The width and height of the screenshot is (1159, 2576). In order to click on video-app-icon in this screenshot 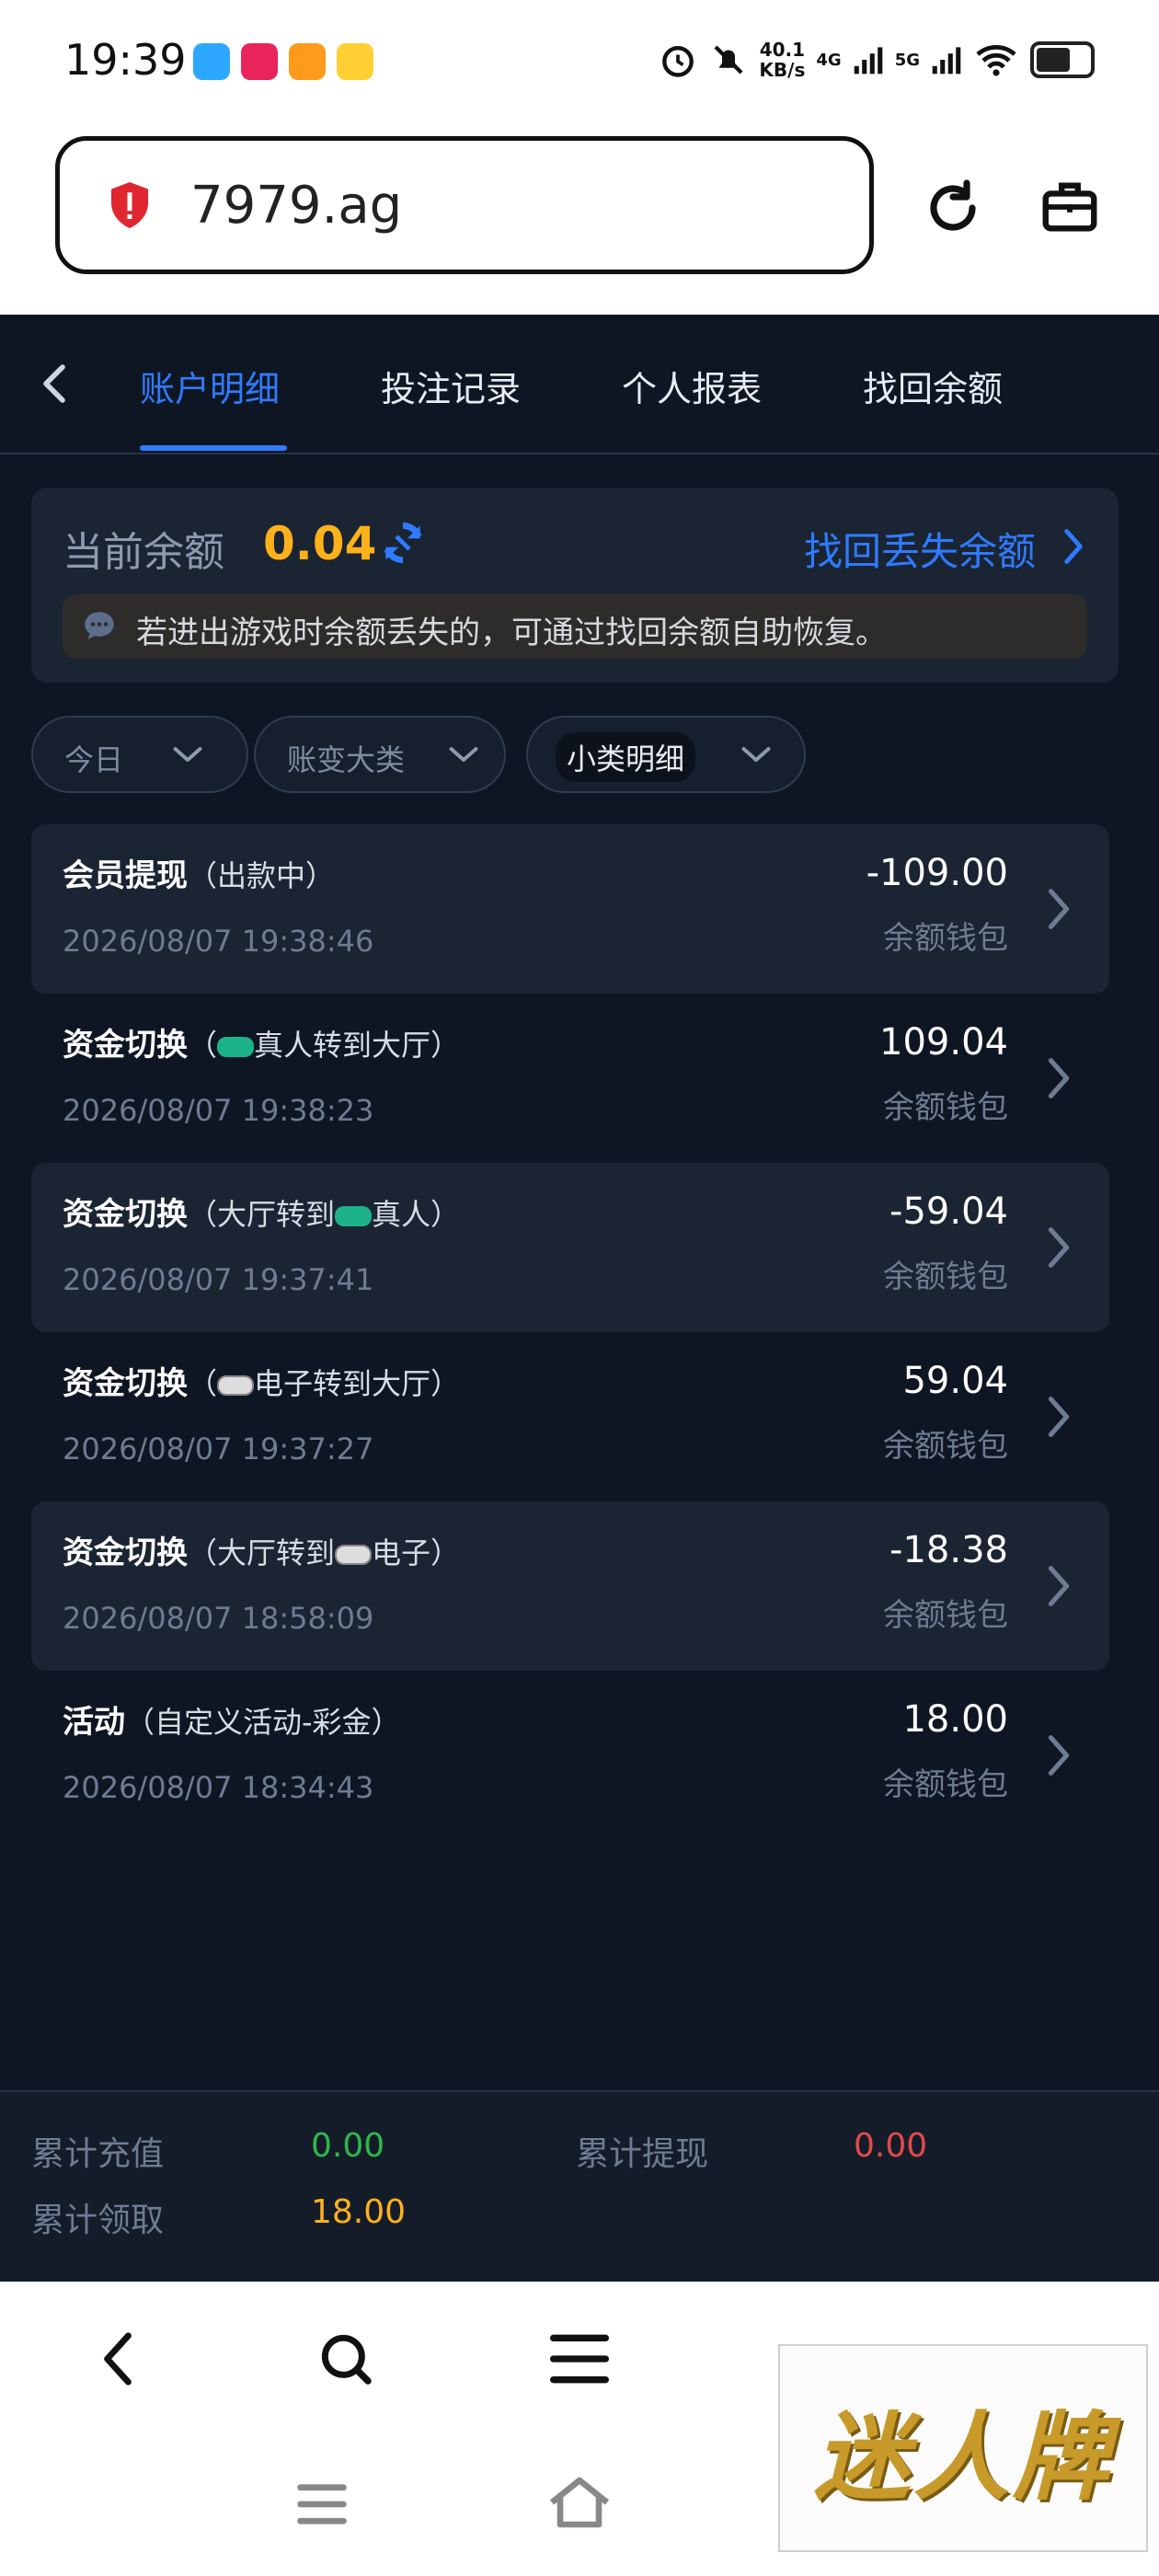, I will do `click(307, 61)`.